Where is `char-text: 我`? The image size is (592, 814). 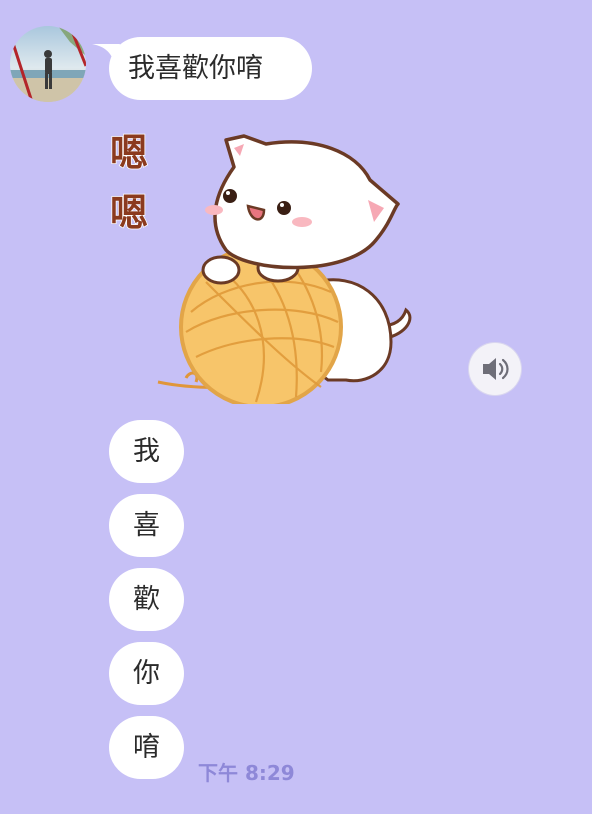 char-text: 我 is located at coordinates (146, 451).